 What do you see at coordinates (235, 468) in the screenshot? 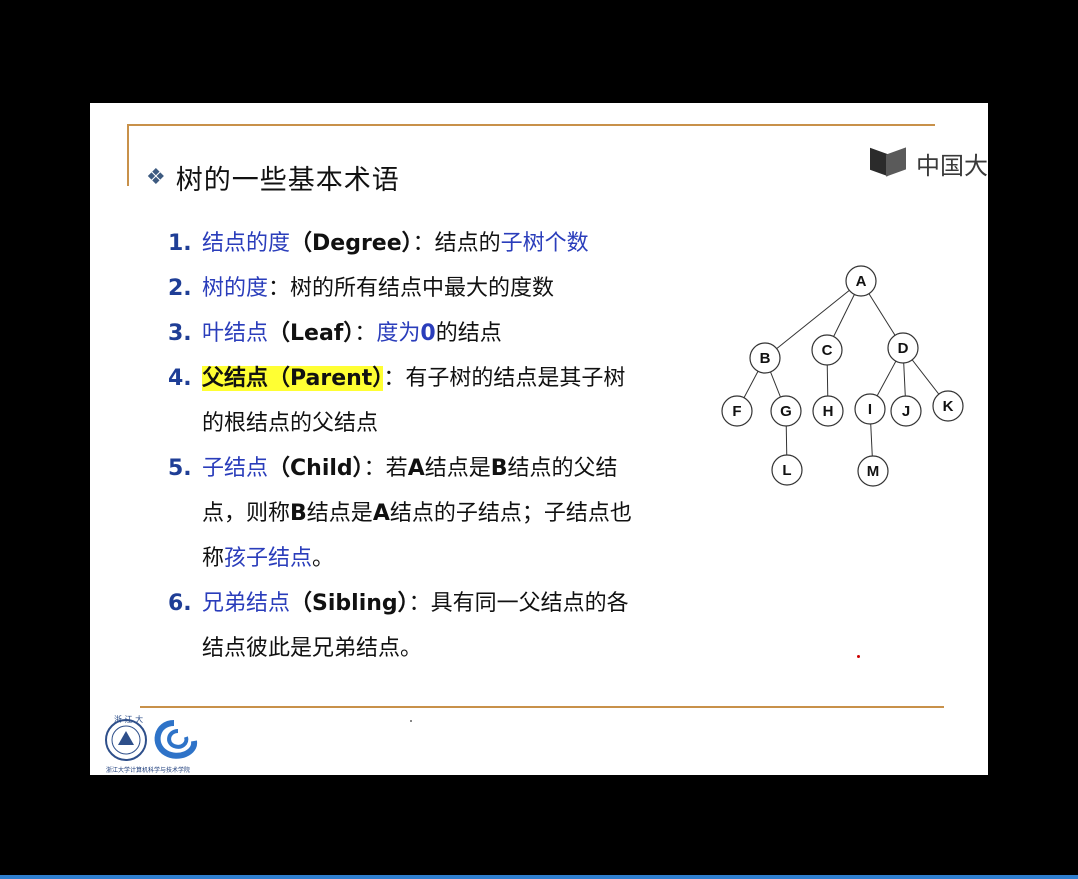
I see `term: 子结点` at bounding box center [235, 468].